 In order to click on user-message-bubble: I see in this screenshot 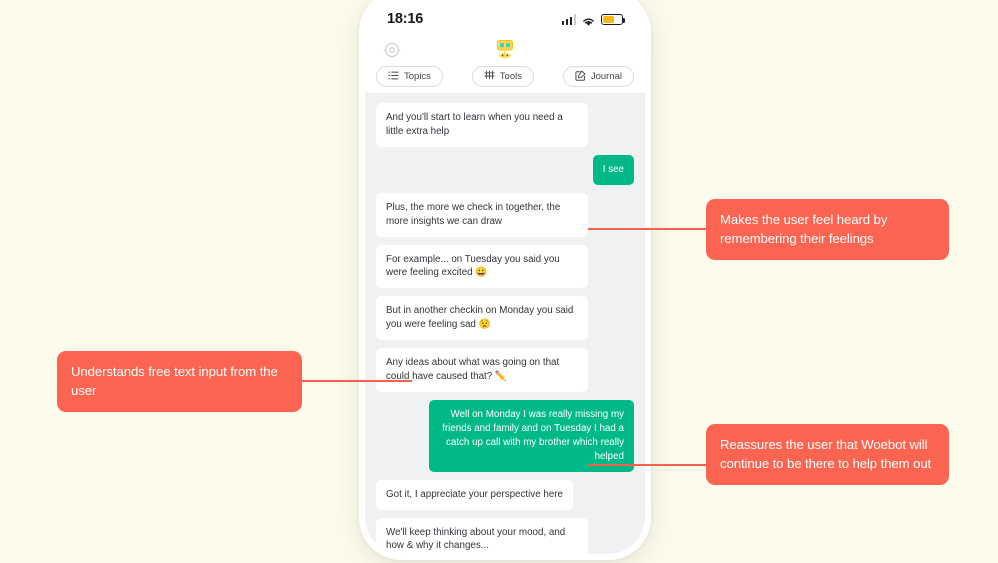, I will do `click(613, 169)`.